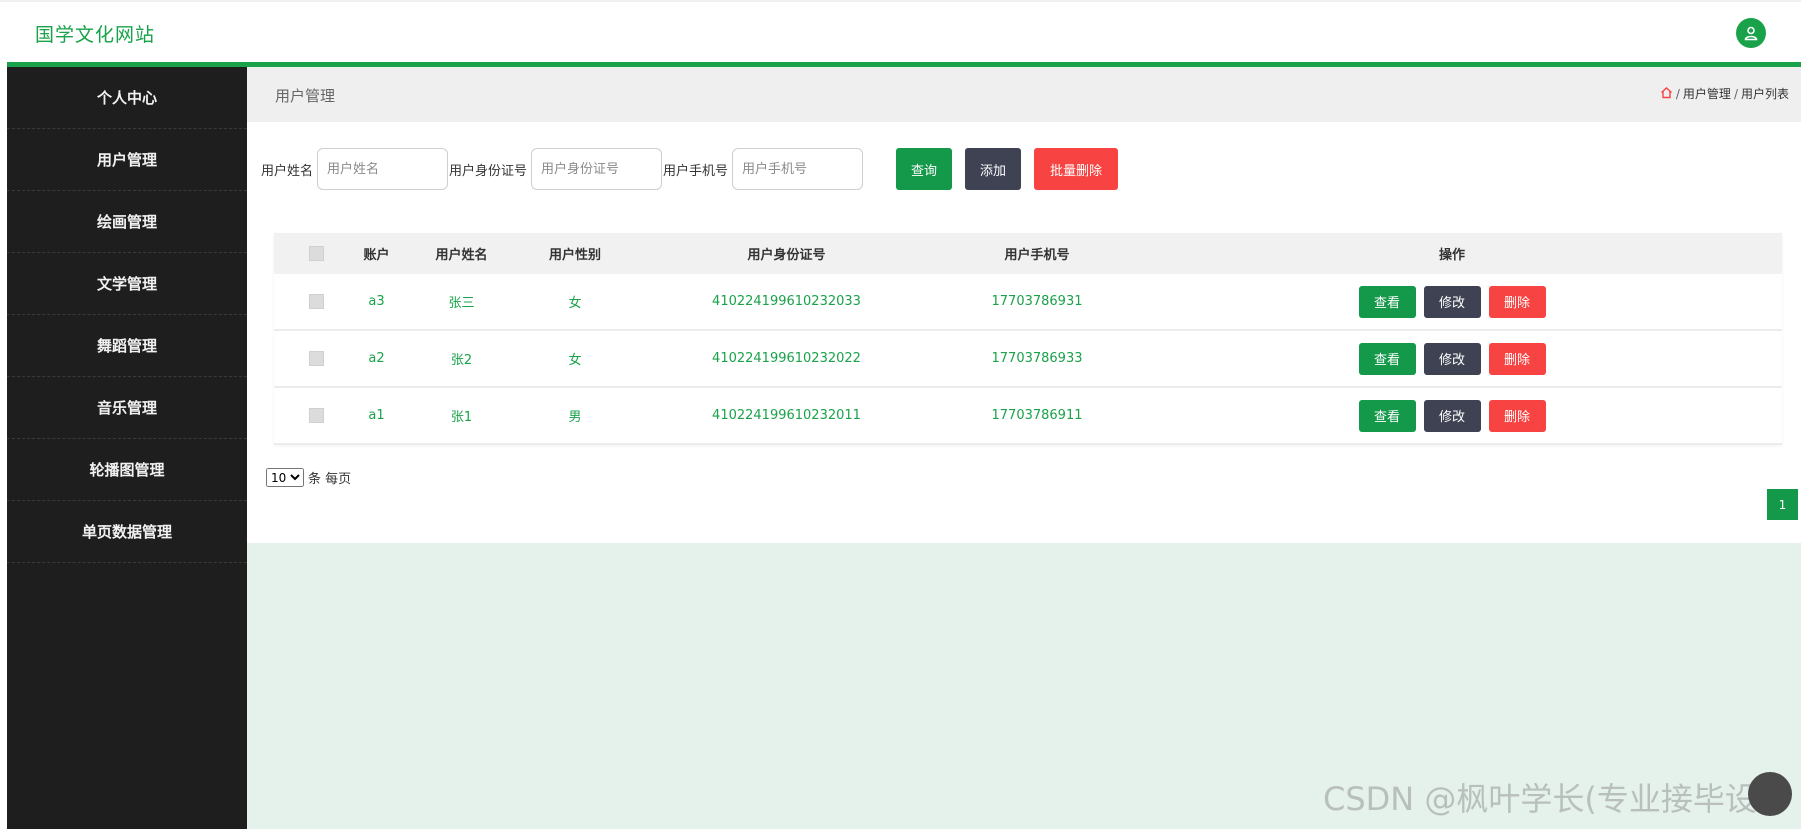 The image size is (1801, 829). I want to click on sidebar-item-label: 用户管理, so click(126, 160).